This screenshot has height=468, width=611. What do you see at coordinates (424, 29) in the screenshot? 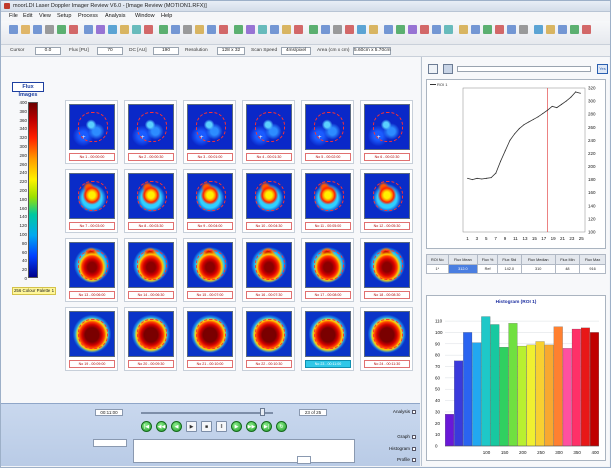
I see `graph-icon` at bounding box center [424, 29].